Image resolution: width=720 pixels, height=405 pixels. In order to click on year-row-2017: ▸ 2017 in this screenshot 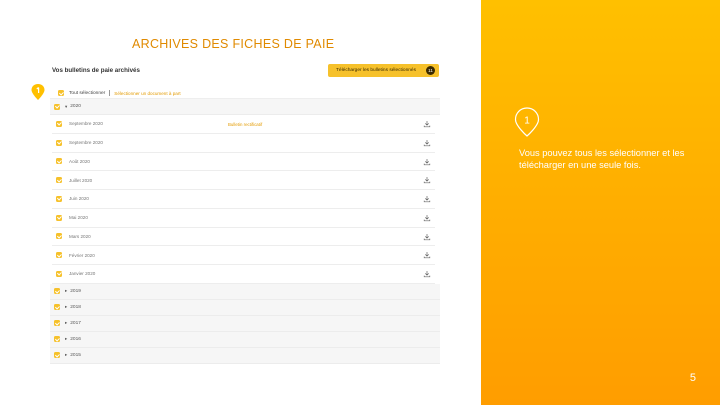, I will do `click(245, 323)`.